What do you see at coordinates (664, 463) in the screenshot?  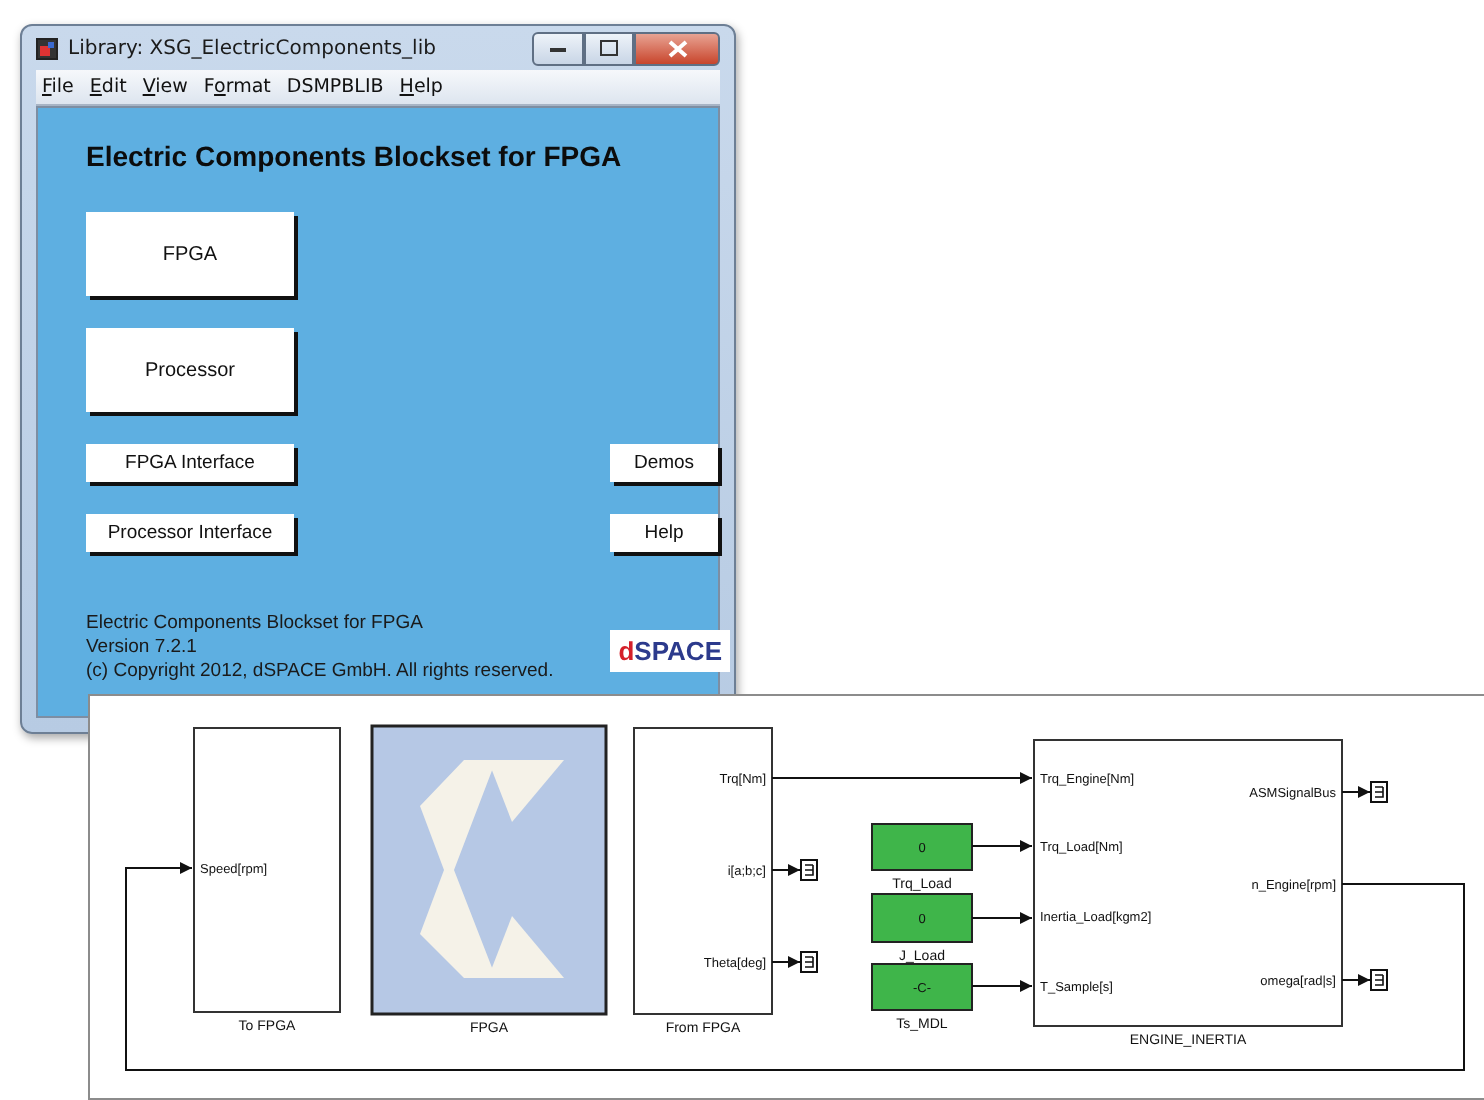 I see `link-button: Demos` at bounding box center [664, 463].